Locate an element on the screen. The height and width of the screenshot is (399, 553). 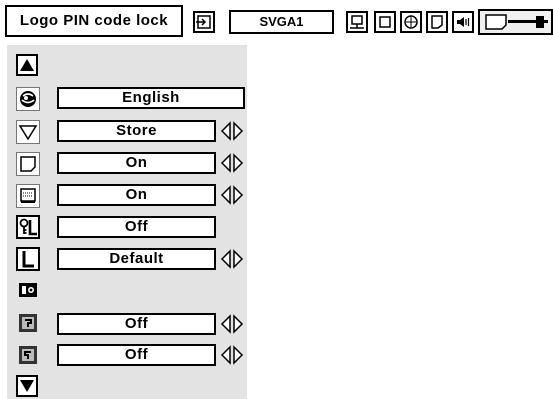
logo-pin-lock-value: Off is located at coordinates (136, 227).